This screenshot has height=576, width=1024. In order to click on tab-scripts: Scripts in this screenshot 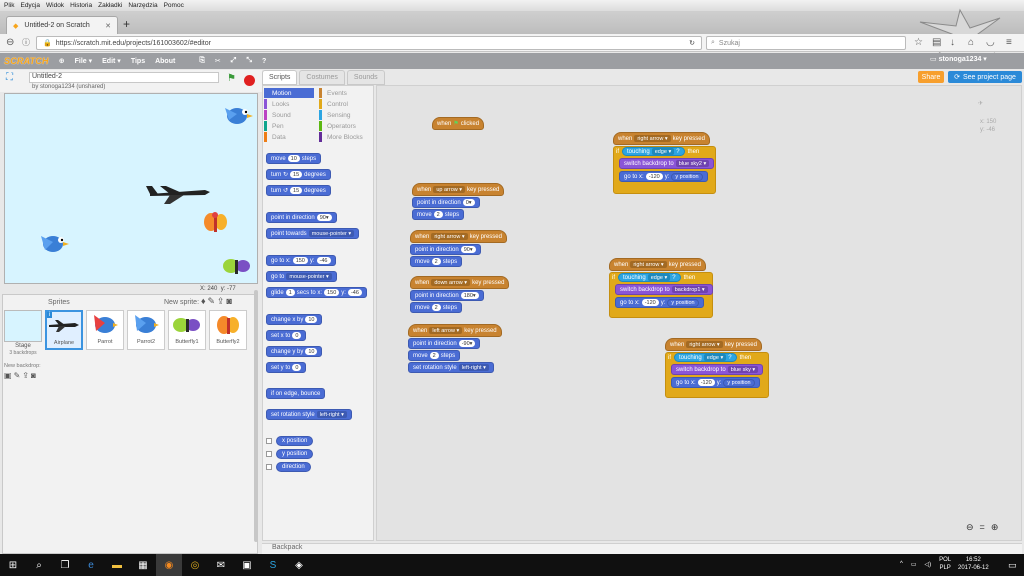, I will do `click(280, 77)`.